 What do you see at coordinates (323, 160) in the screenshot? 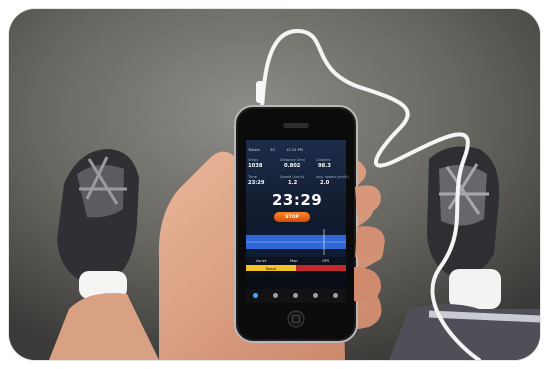
I see `calories-label: Calories` at bounding box center [323, 160].